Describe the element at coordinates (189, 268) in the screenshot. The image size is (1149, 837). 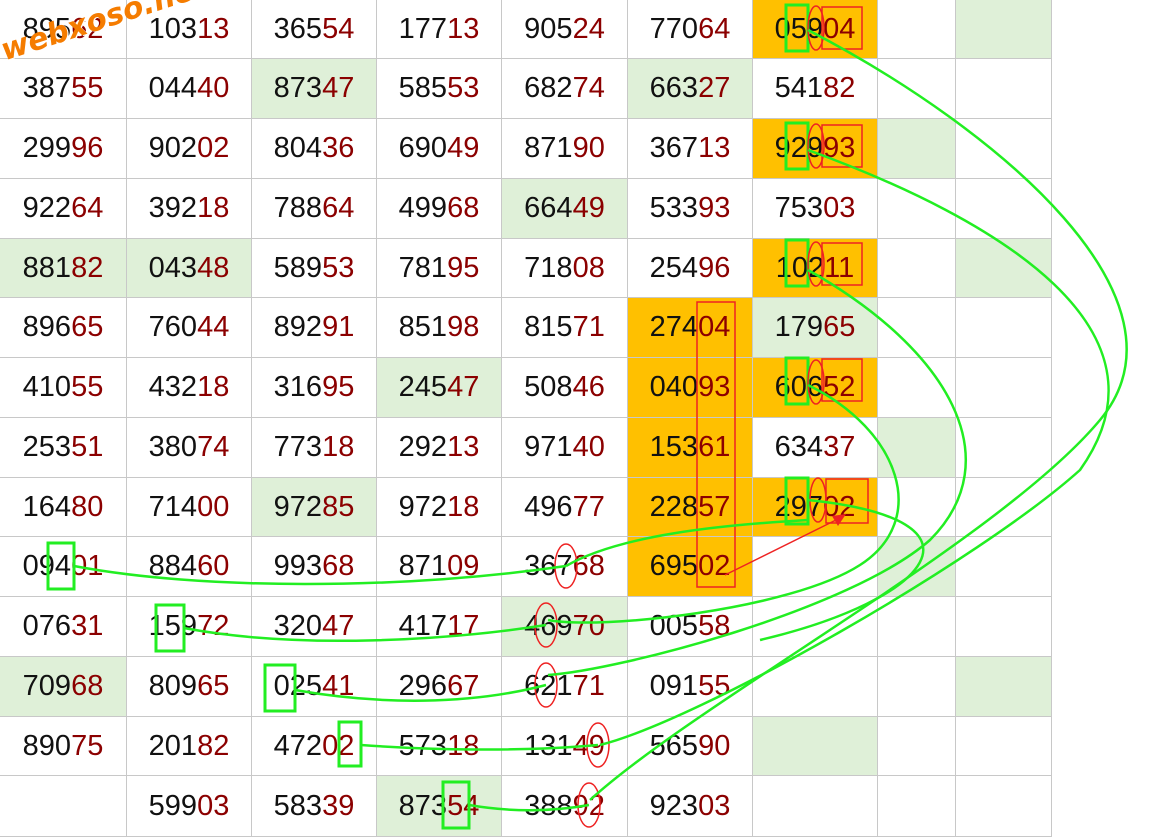
I see `grid-cell: 043 48` at that location.